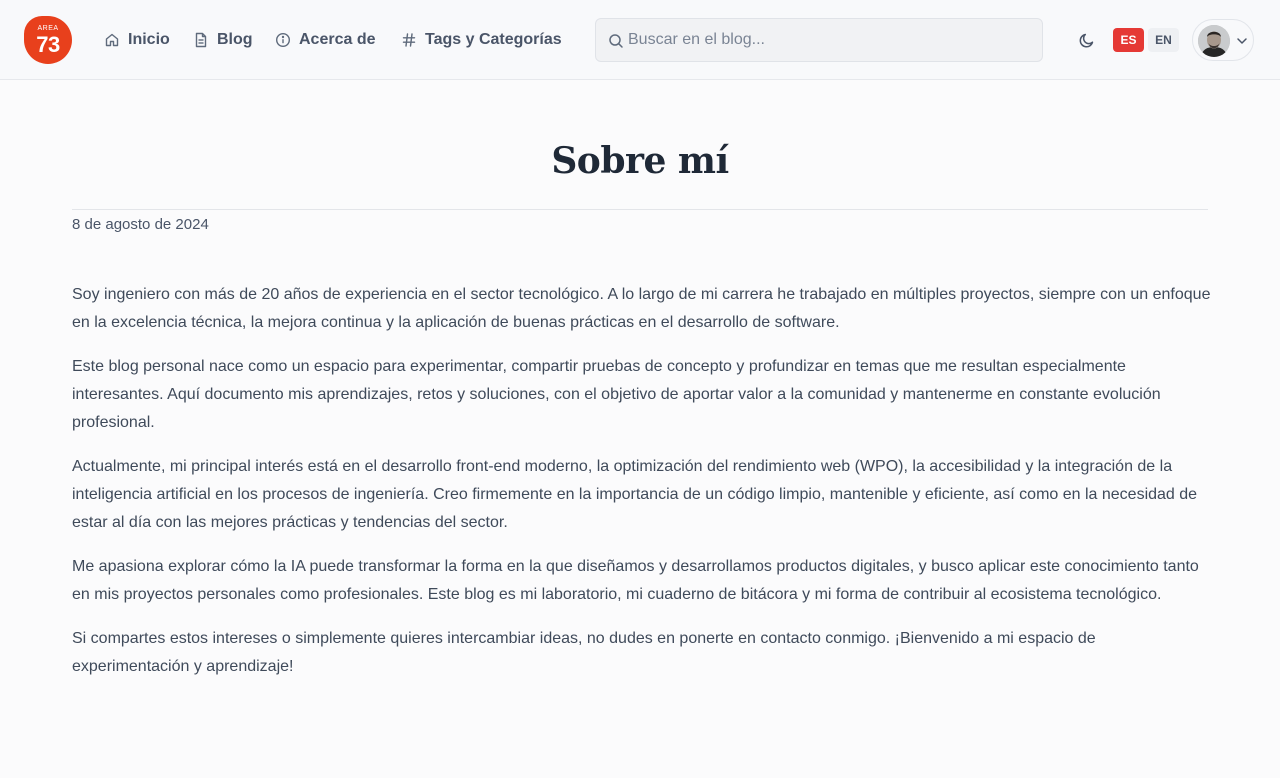  What do you see at coordinates (616, 41) in the screenshot?
I see `search-icon` at bounding box center [616, 41].